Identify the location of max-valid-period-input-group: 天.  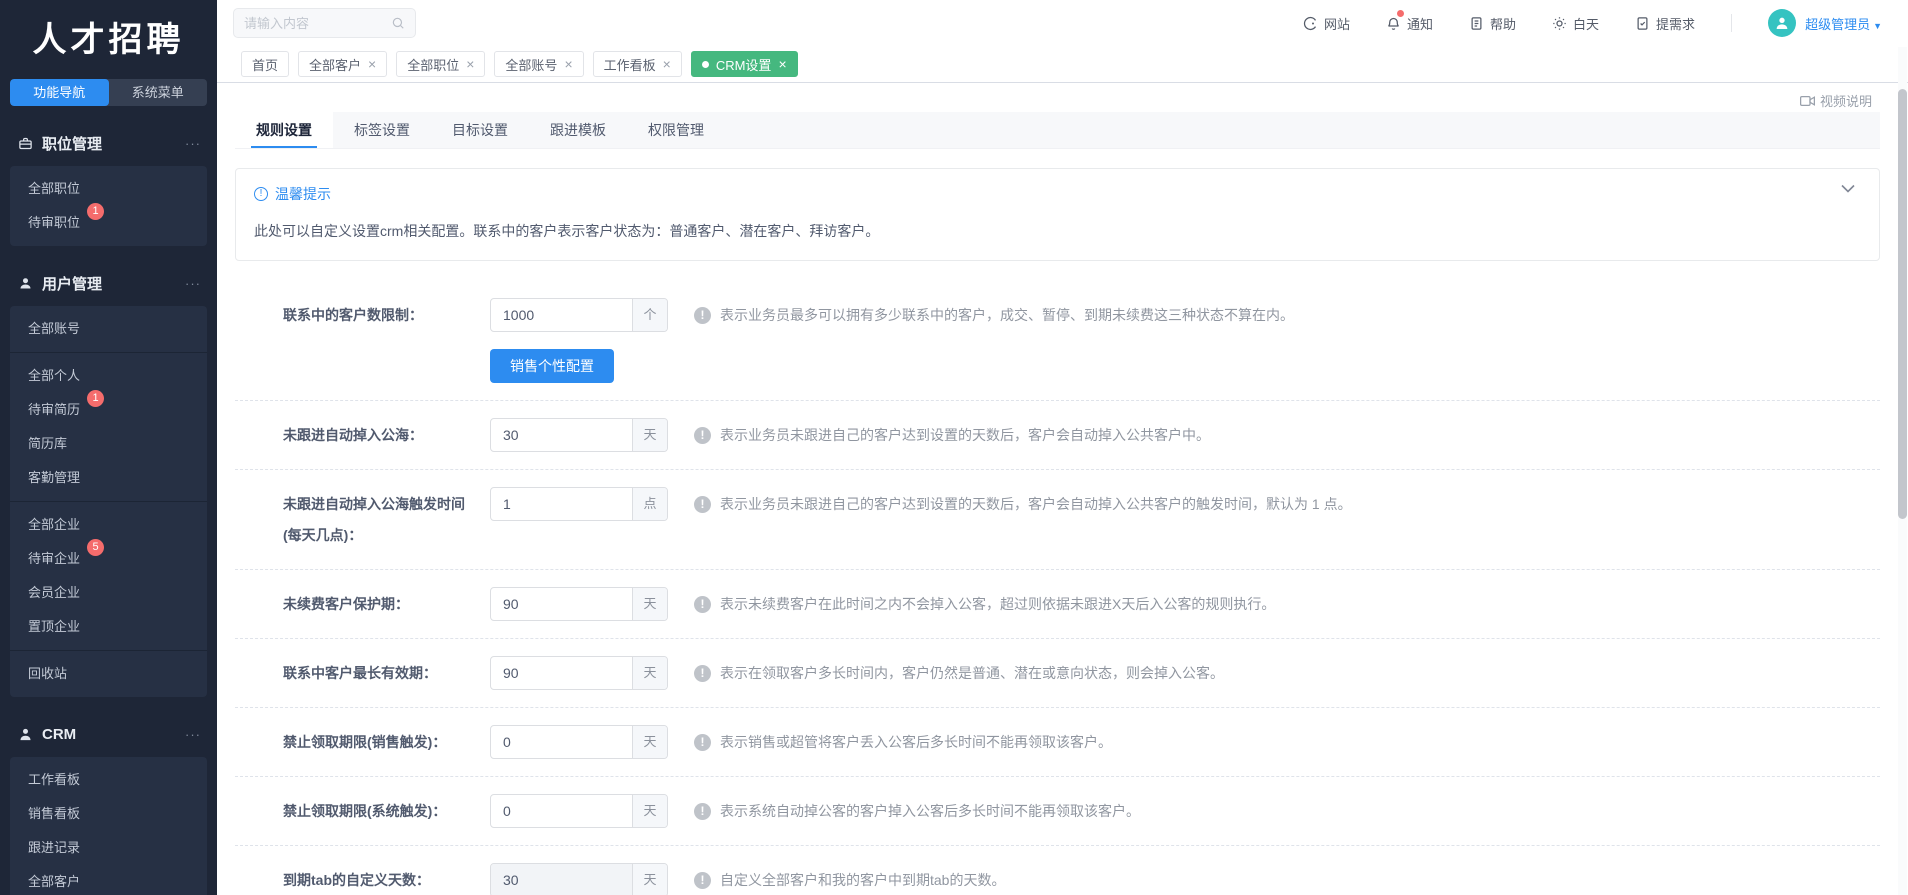
(579, 673).